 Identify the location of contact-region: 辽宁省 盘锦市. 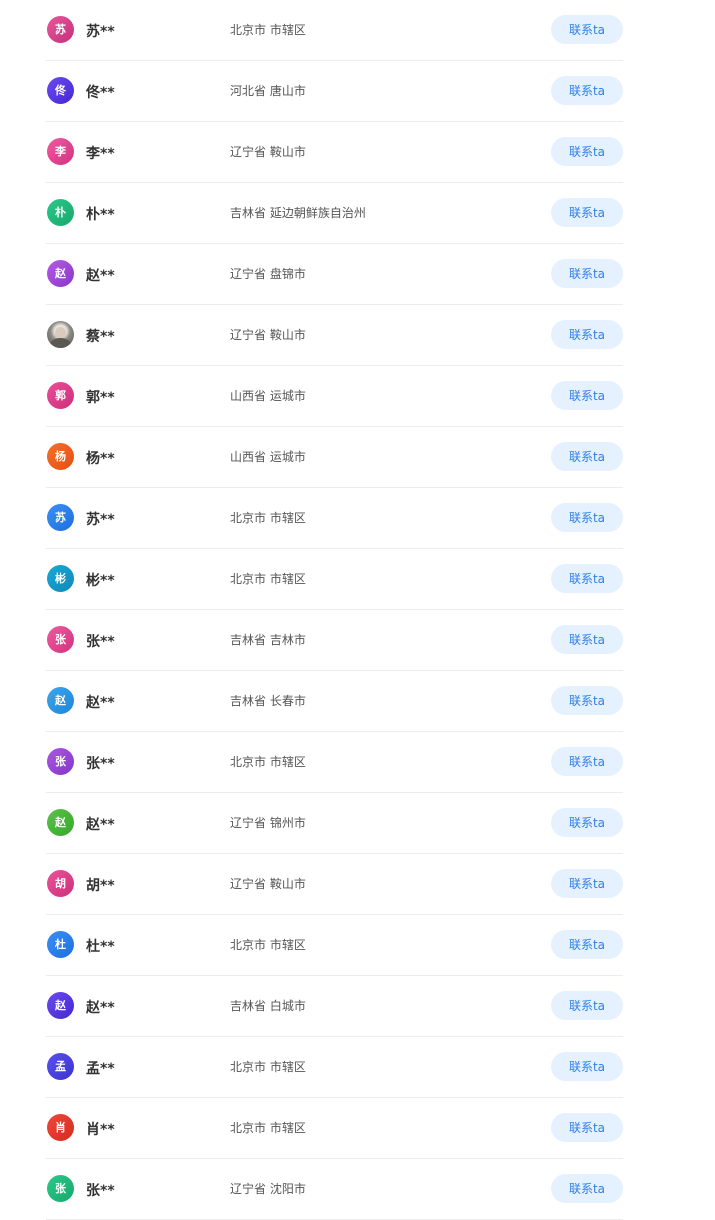
(268, 274).